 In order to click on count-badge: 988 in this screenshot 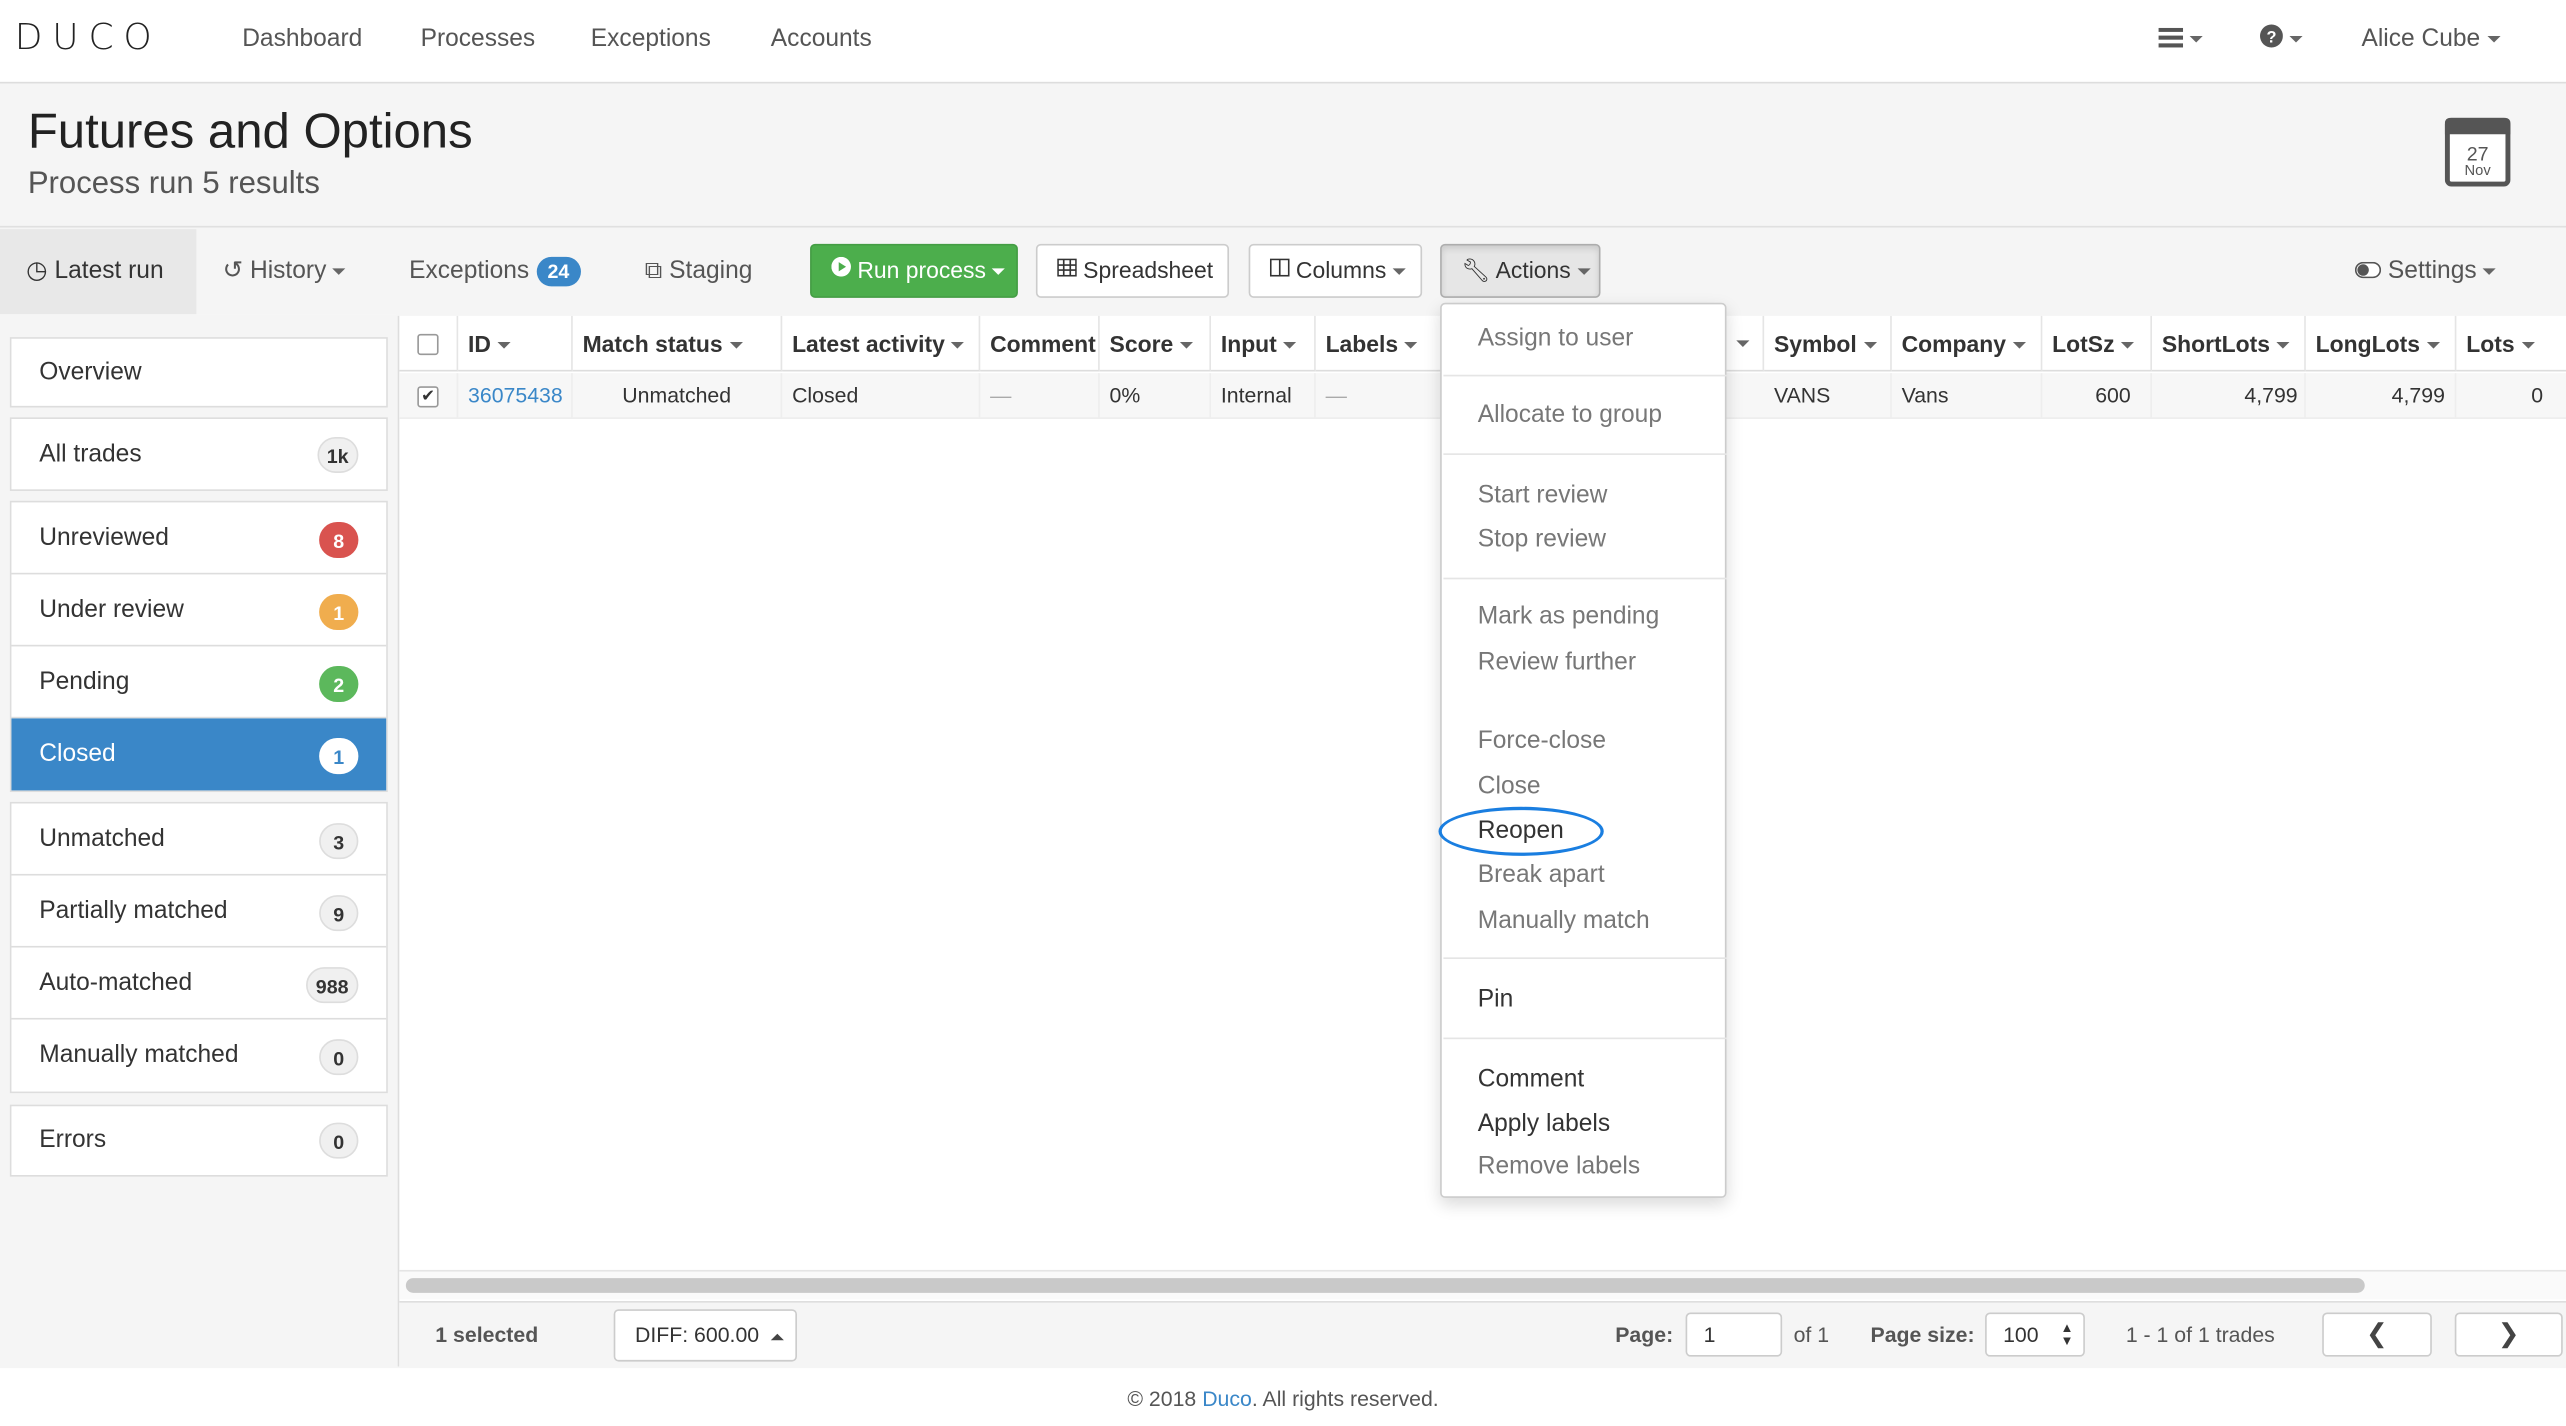, I will do `click(332, 985)`.